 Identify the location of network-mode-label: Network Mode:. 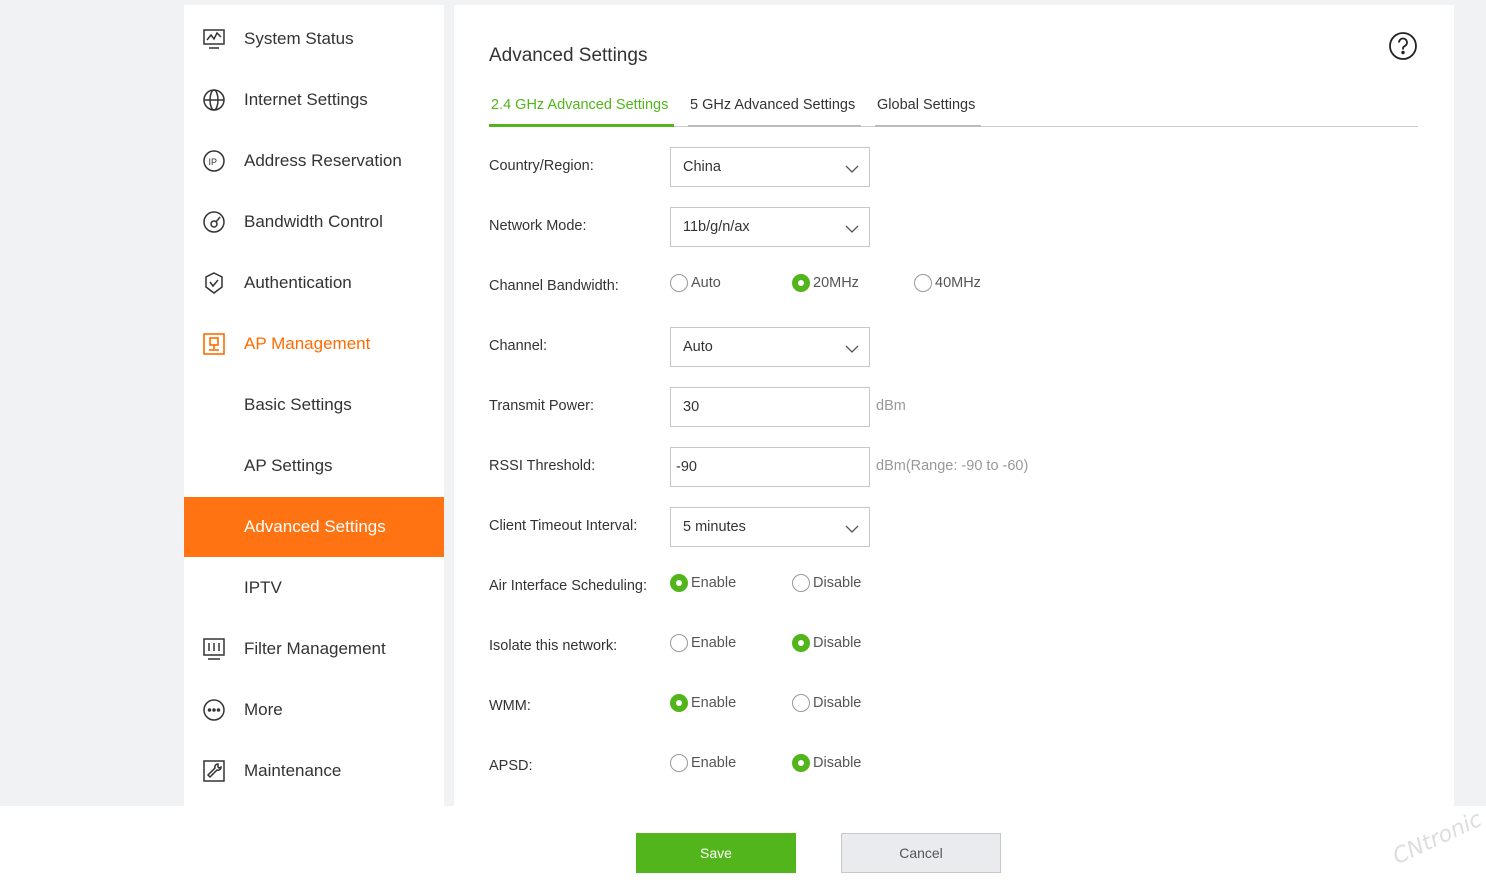
(538, 226).